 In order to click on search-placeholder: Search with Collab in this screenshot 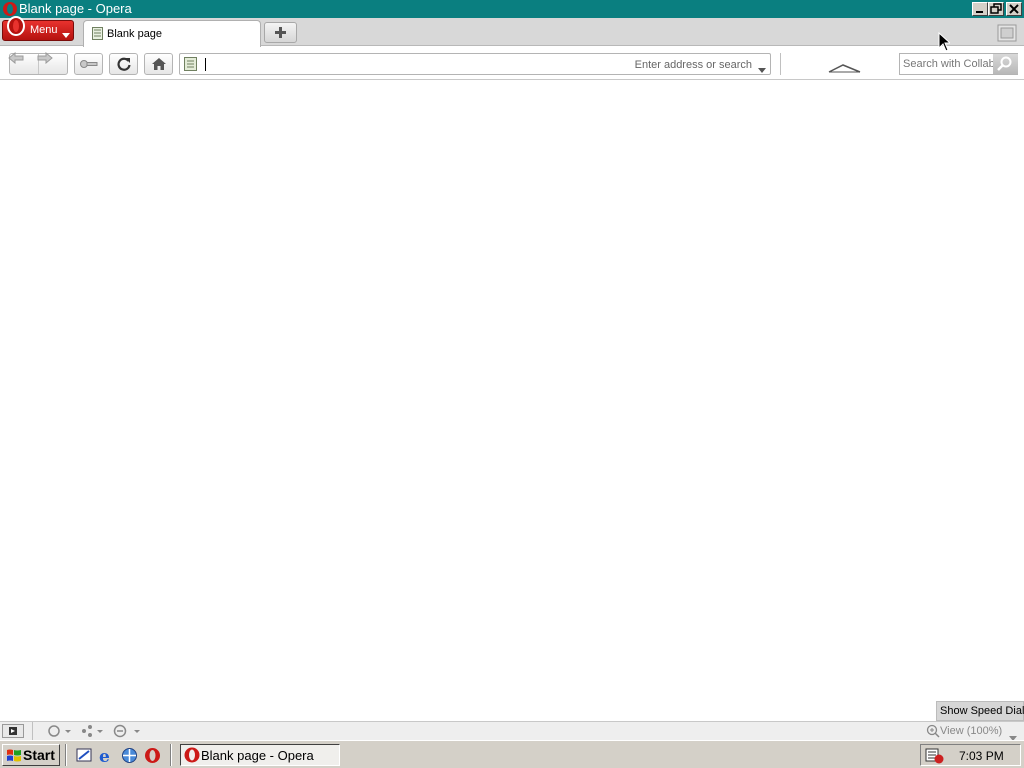, I will do `click(949, 64)`.